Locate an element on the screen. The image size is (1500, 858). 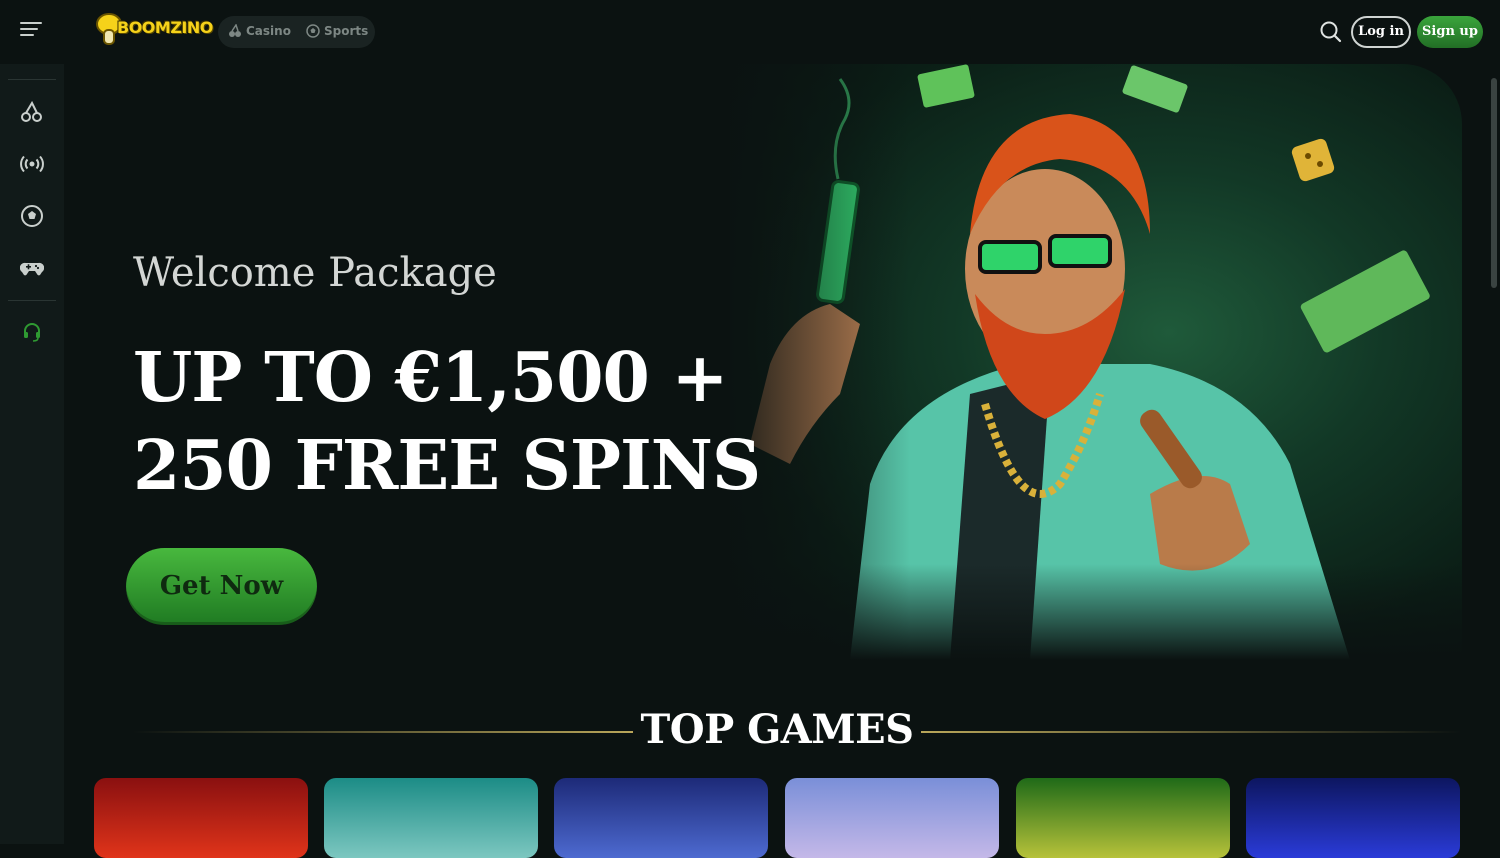
sidebar-item-live is located at coordinates (32, 164).